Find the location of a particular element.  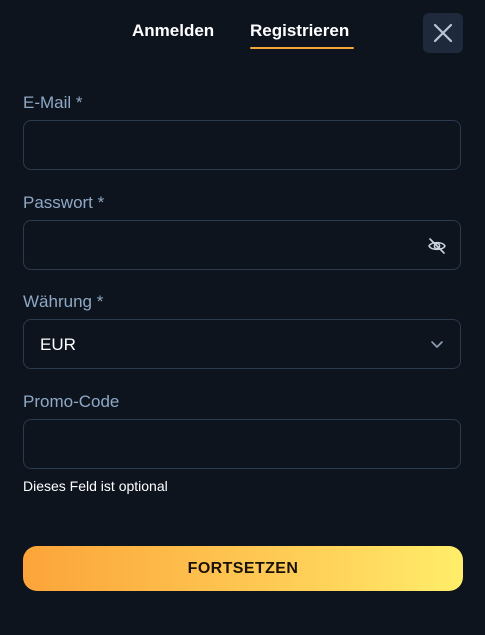

continue-button: FORTSETZEN is located at coordinates (243, 568).